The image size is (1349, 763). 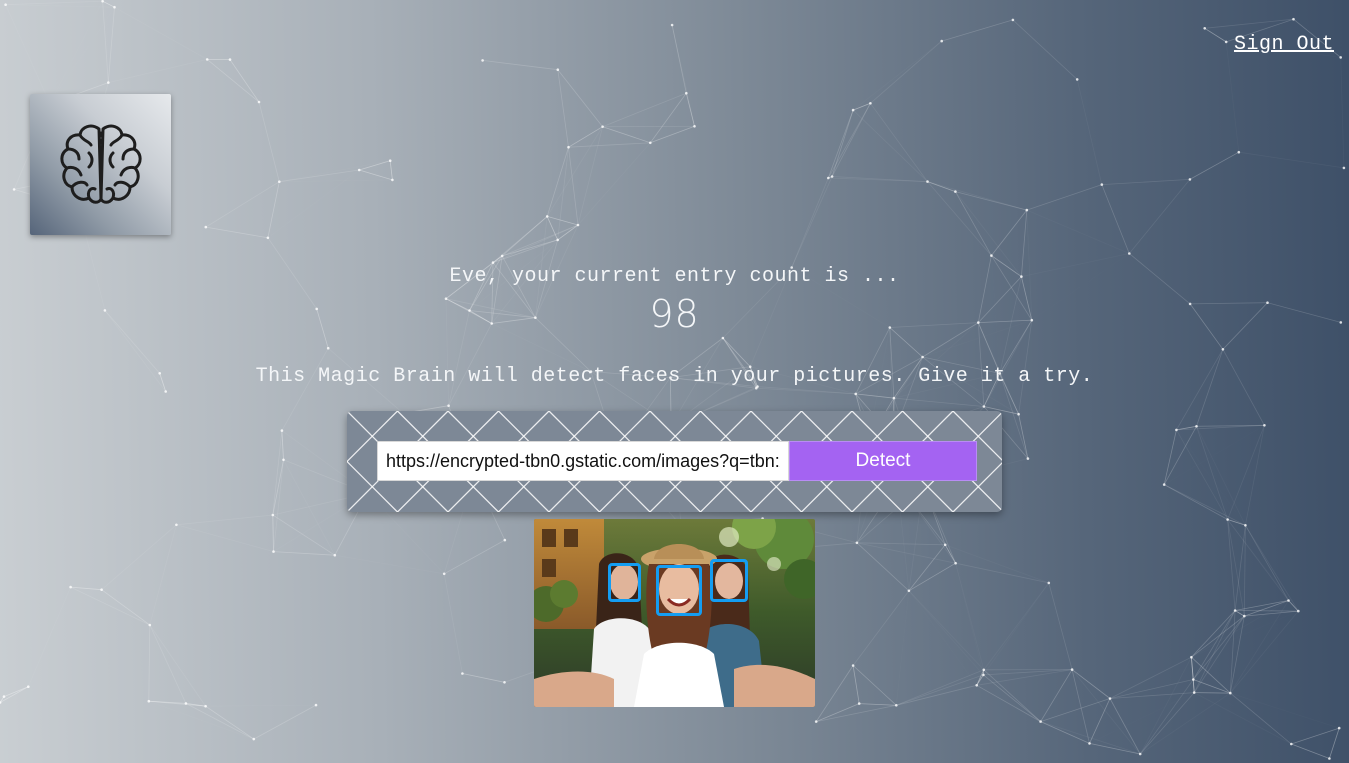 I want to click on entry-count-value: 98, so click(x=674, y=314).